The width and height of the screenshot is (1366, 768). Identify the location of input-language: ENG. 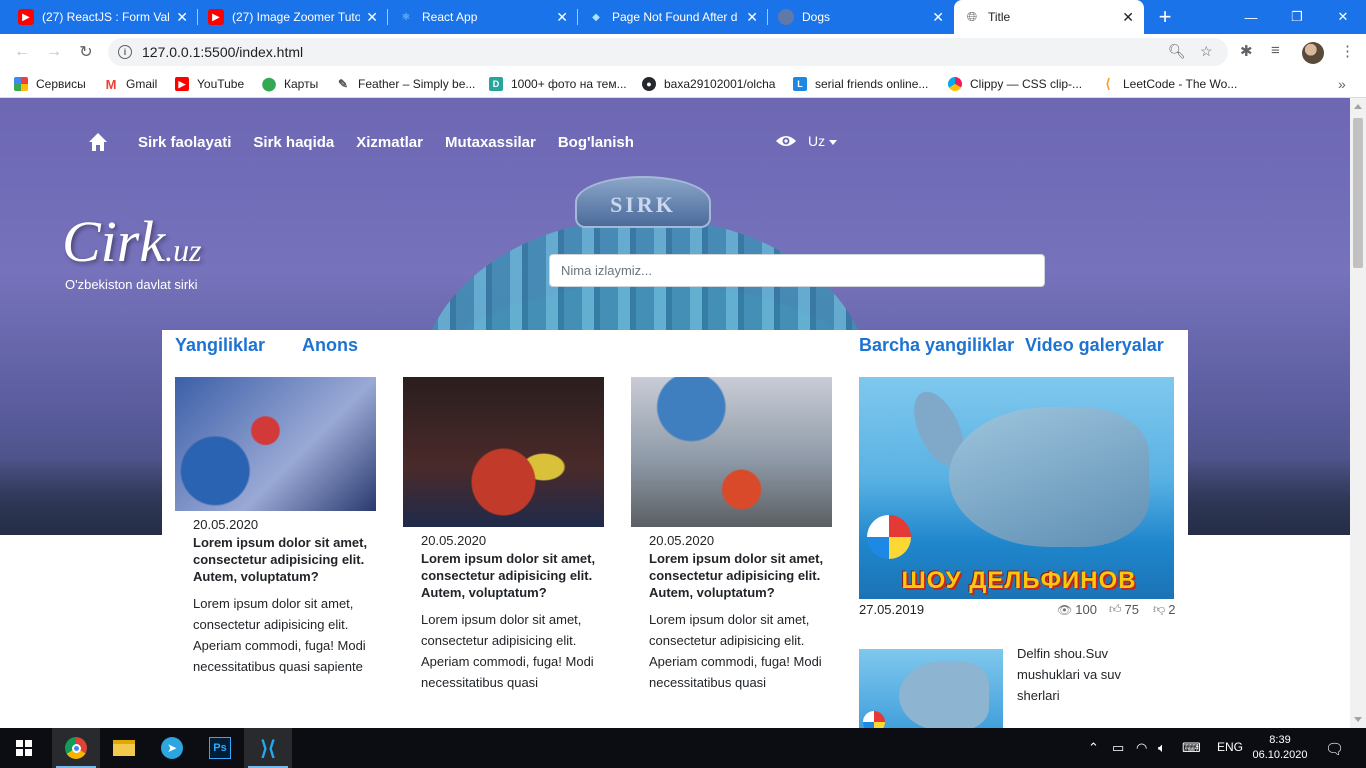
(1230, 747).